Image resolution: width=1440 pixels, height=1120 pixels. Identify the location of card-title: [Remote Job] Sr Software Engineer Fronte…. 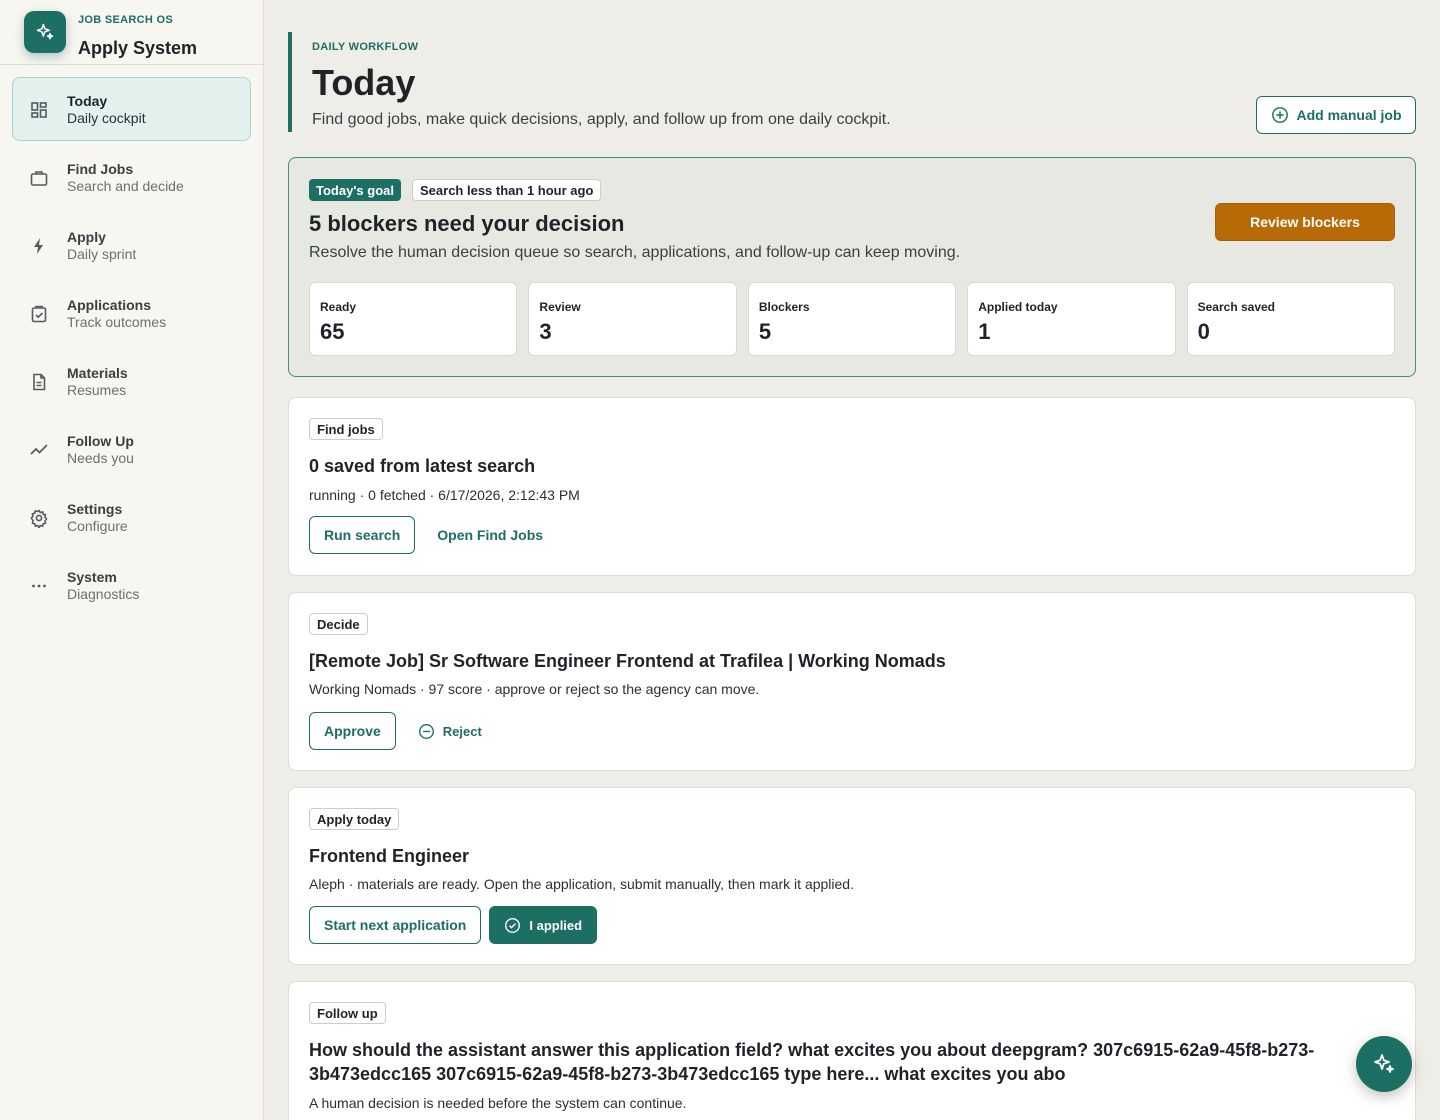
(627, 661).